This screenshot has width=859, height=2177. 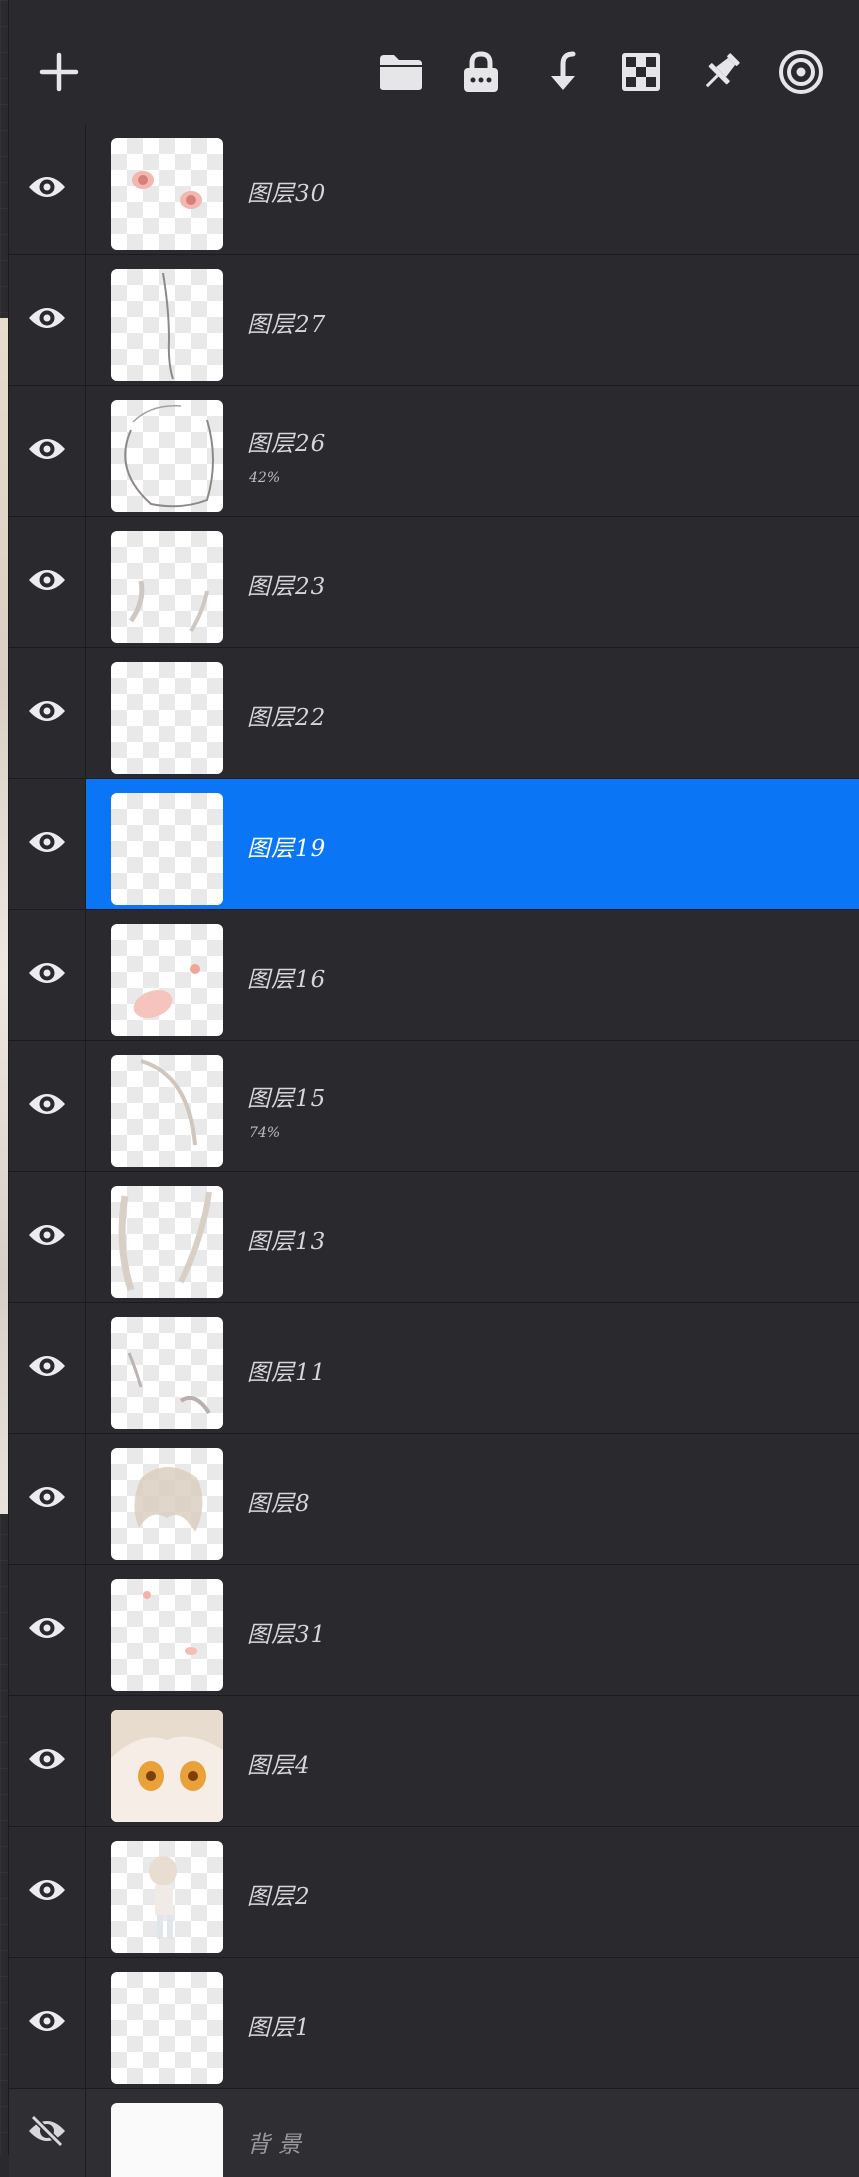 I want to click on target-icon, so click(x=801, y=72).